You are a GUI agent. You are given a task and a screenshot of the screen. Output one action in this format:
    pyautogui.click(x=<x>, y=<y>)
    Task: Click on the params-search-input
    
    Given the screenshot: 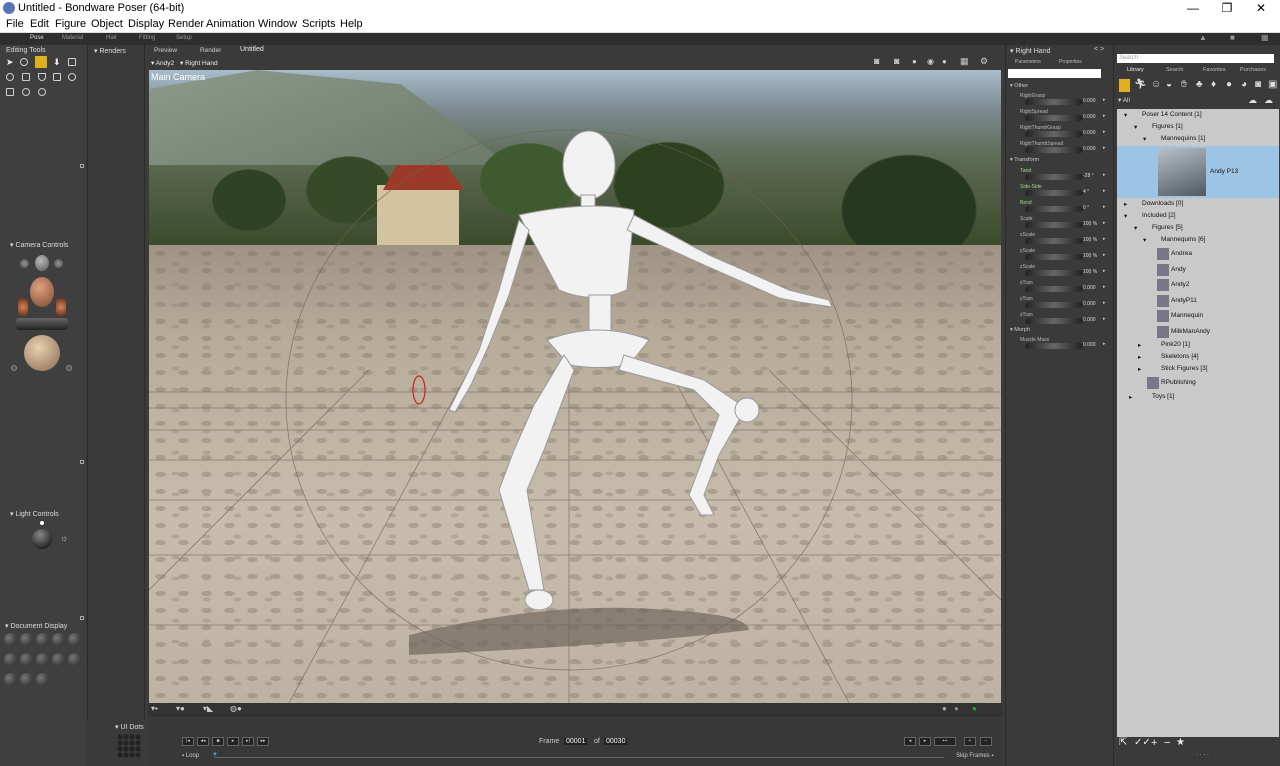 What is the action you would take?
    pyautogui.click(x=1054, y=73)
    